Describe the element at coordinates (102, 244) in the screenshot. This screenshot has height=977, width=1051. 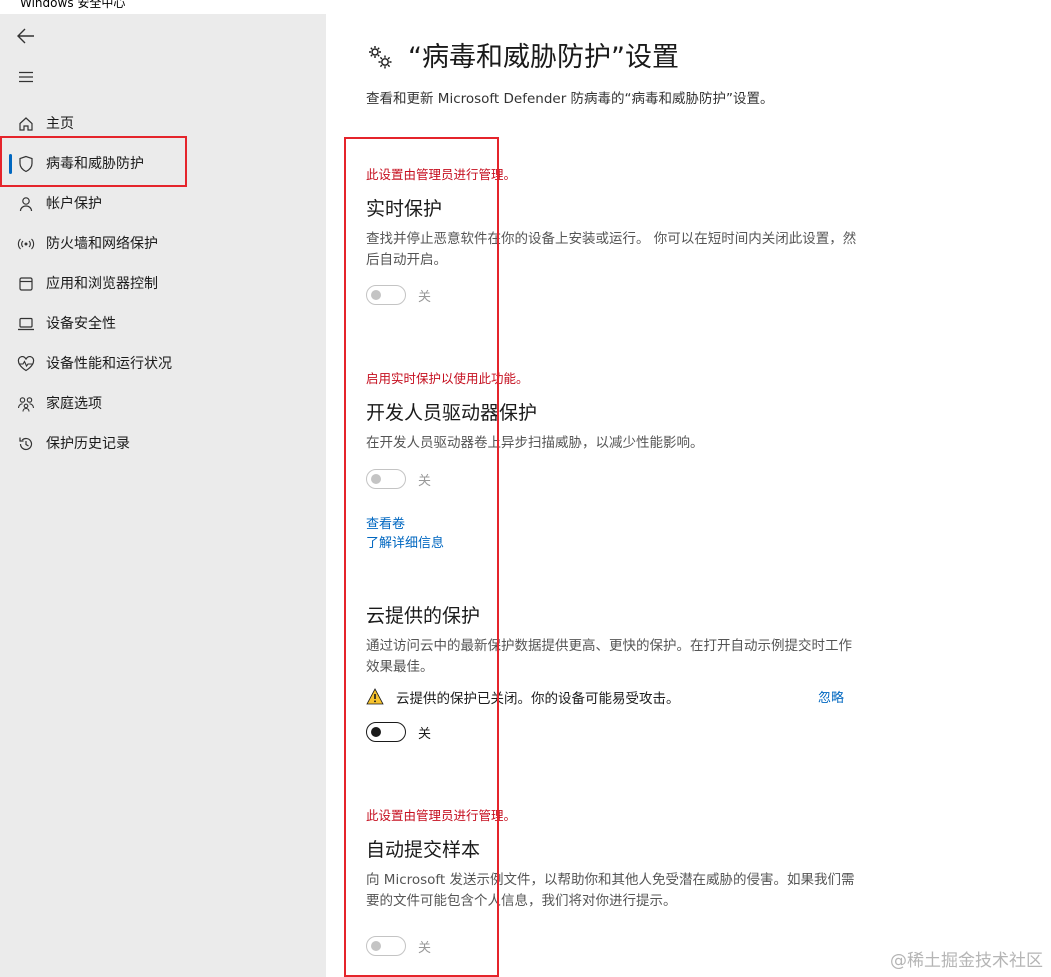
I see `sidebar-item-label: 防火墙和网络保护` at that location.